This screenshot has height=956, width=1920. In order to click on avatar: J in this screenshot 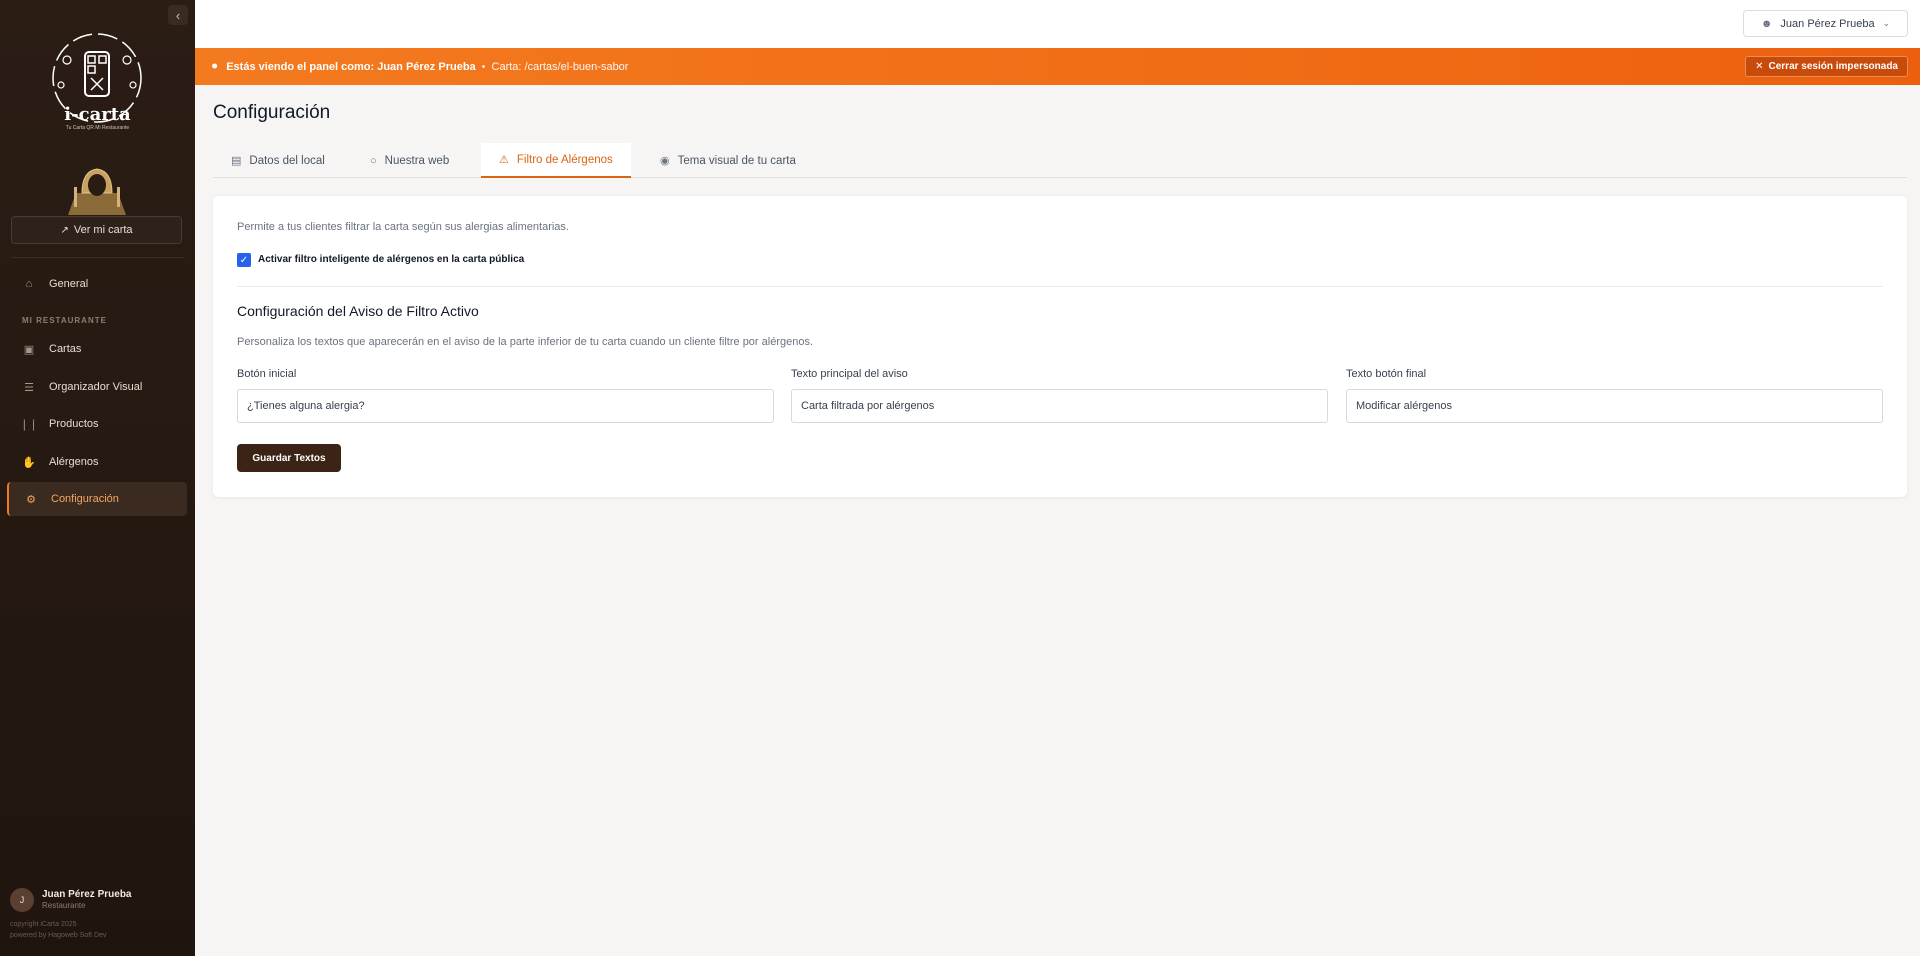, I will do `click(22, 900)`.